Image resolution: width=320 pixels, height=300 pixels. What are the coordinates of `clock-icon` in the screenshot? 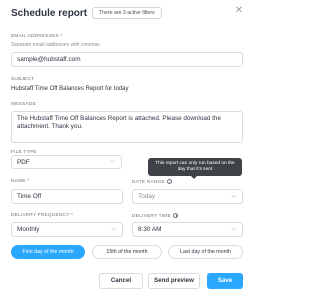 It's located at (176, 215).